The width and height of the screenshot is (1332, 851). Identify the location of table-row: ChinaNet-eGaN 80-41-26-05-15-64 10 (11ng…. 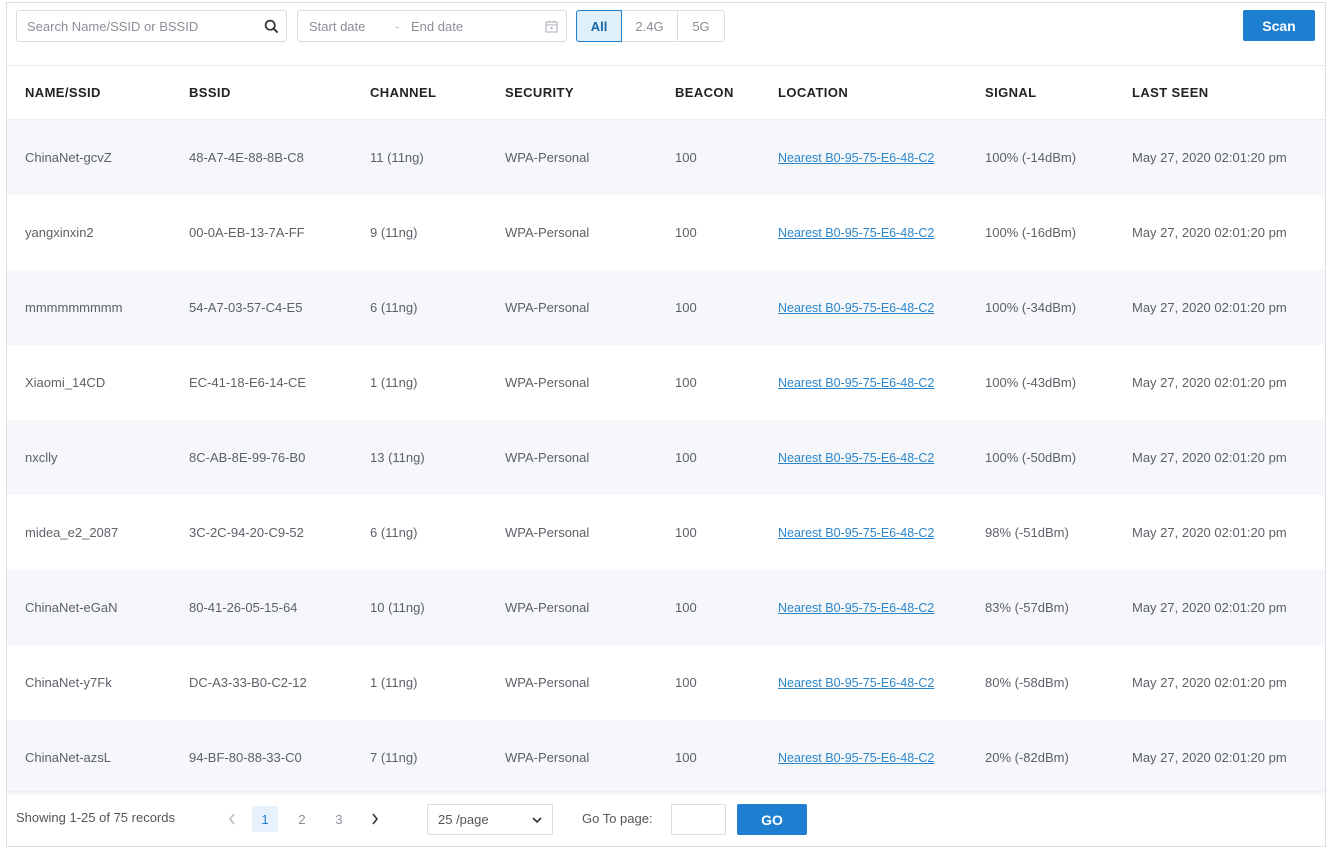
(666, 607).